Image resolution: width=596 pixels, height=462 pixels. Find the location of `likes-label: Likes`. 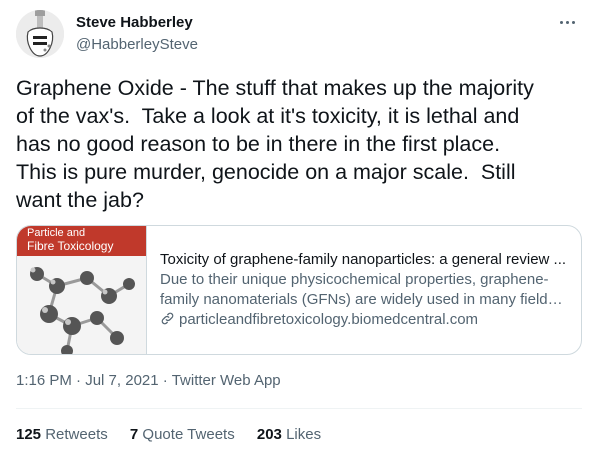

likes-label: Likes is located at coordinates (304, 434).